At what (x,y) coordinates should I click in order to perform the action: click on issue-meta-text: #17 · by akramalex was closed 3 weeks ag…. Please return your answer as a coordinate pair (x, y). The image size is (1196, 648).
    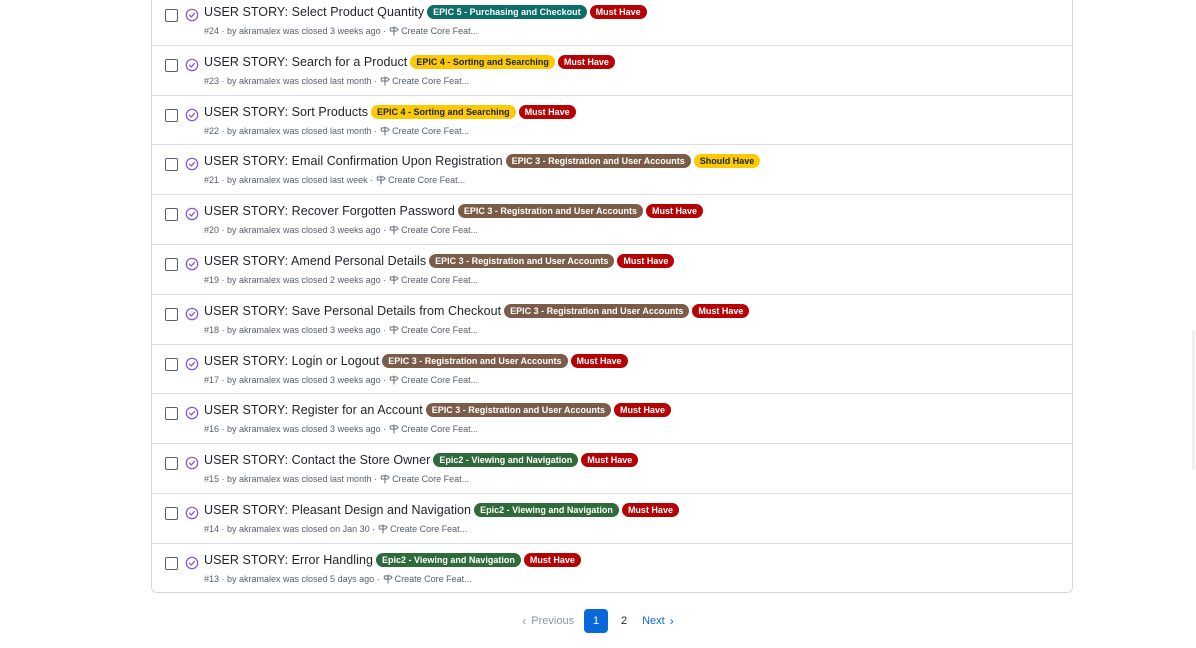
    Looking at the image, I should click on (295, 379).